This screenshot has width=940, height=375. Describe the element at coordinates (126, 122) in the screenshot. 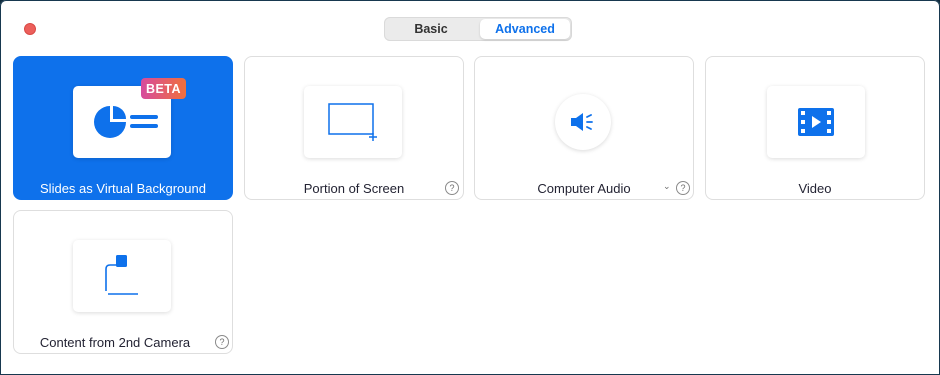

I see `slides-pie-icon` at that location.